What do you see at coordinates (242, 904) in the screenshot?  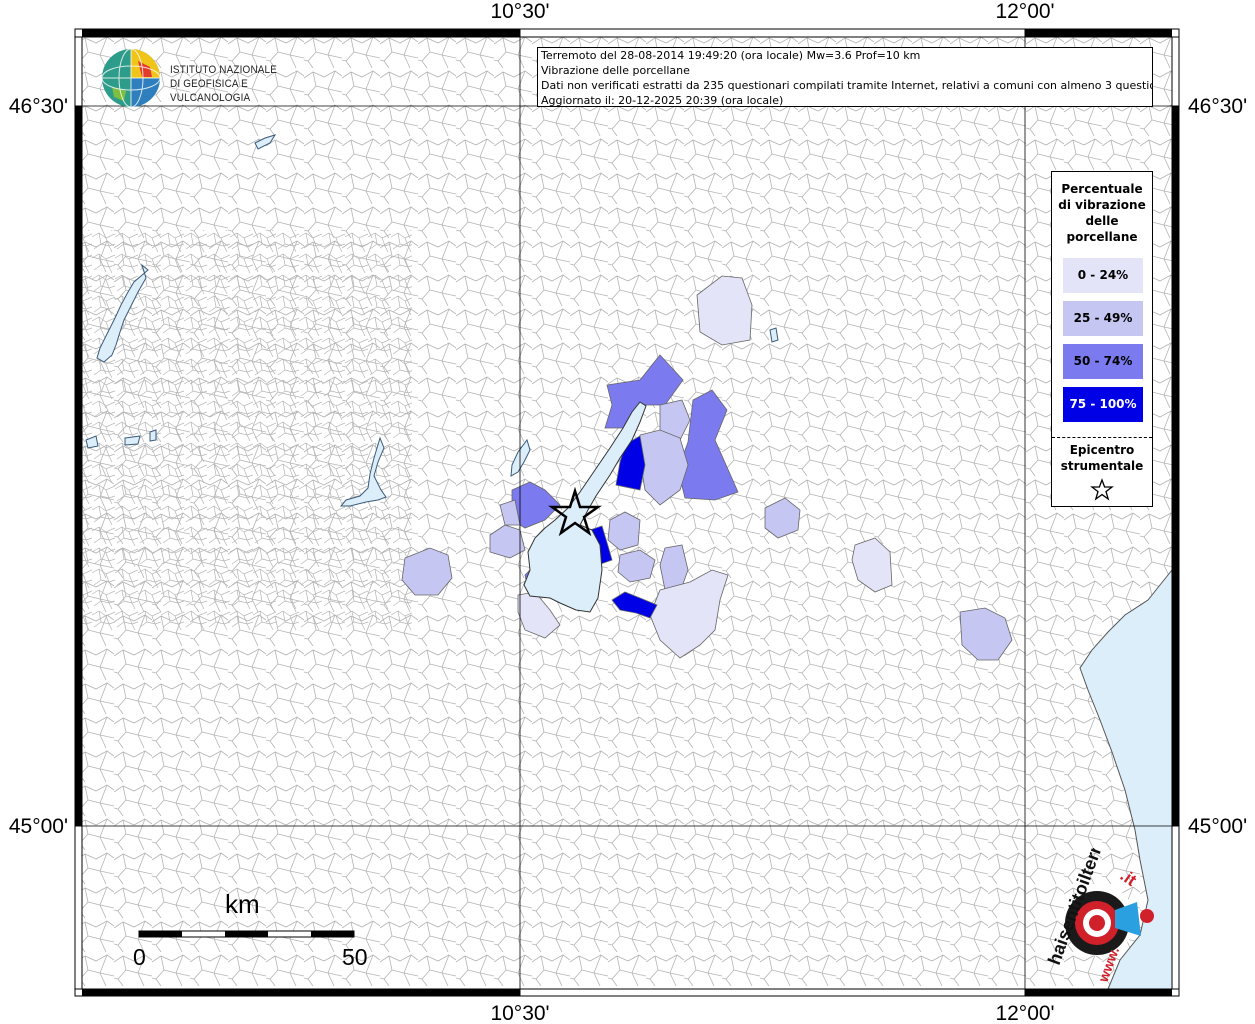 I see `scale-unit: km` at bounding box center [242, 904].